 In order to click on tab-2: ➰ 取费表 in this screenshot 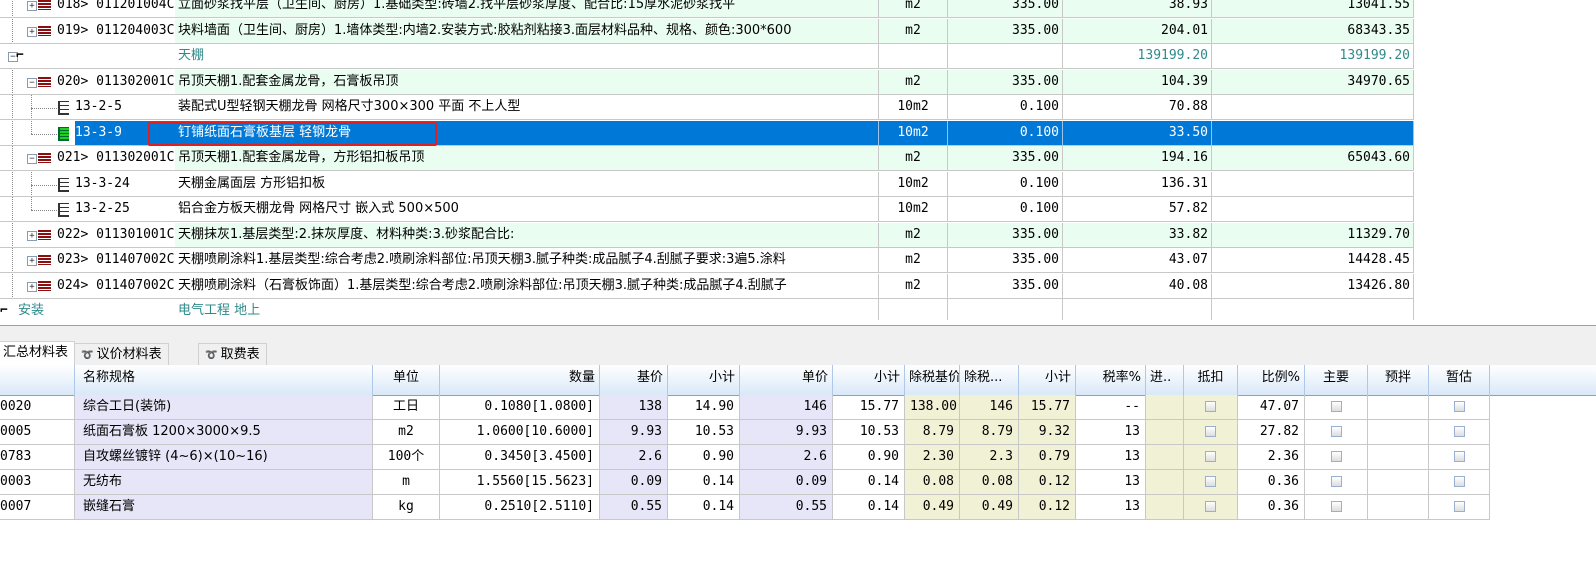, I will do `click(232, 354)`.